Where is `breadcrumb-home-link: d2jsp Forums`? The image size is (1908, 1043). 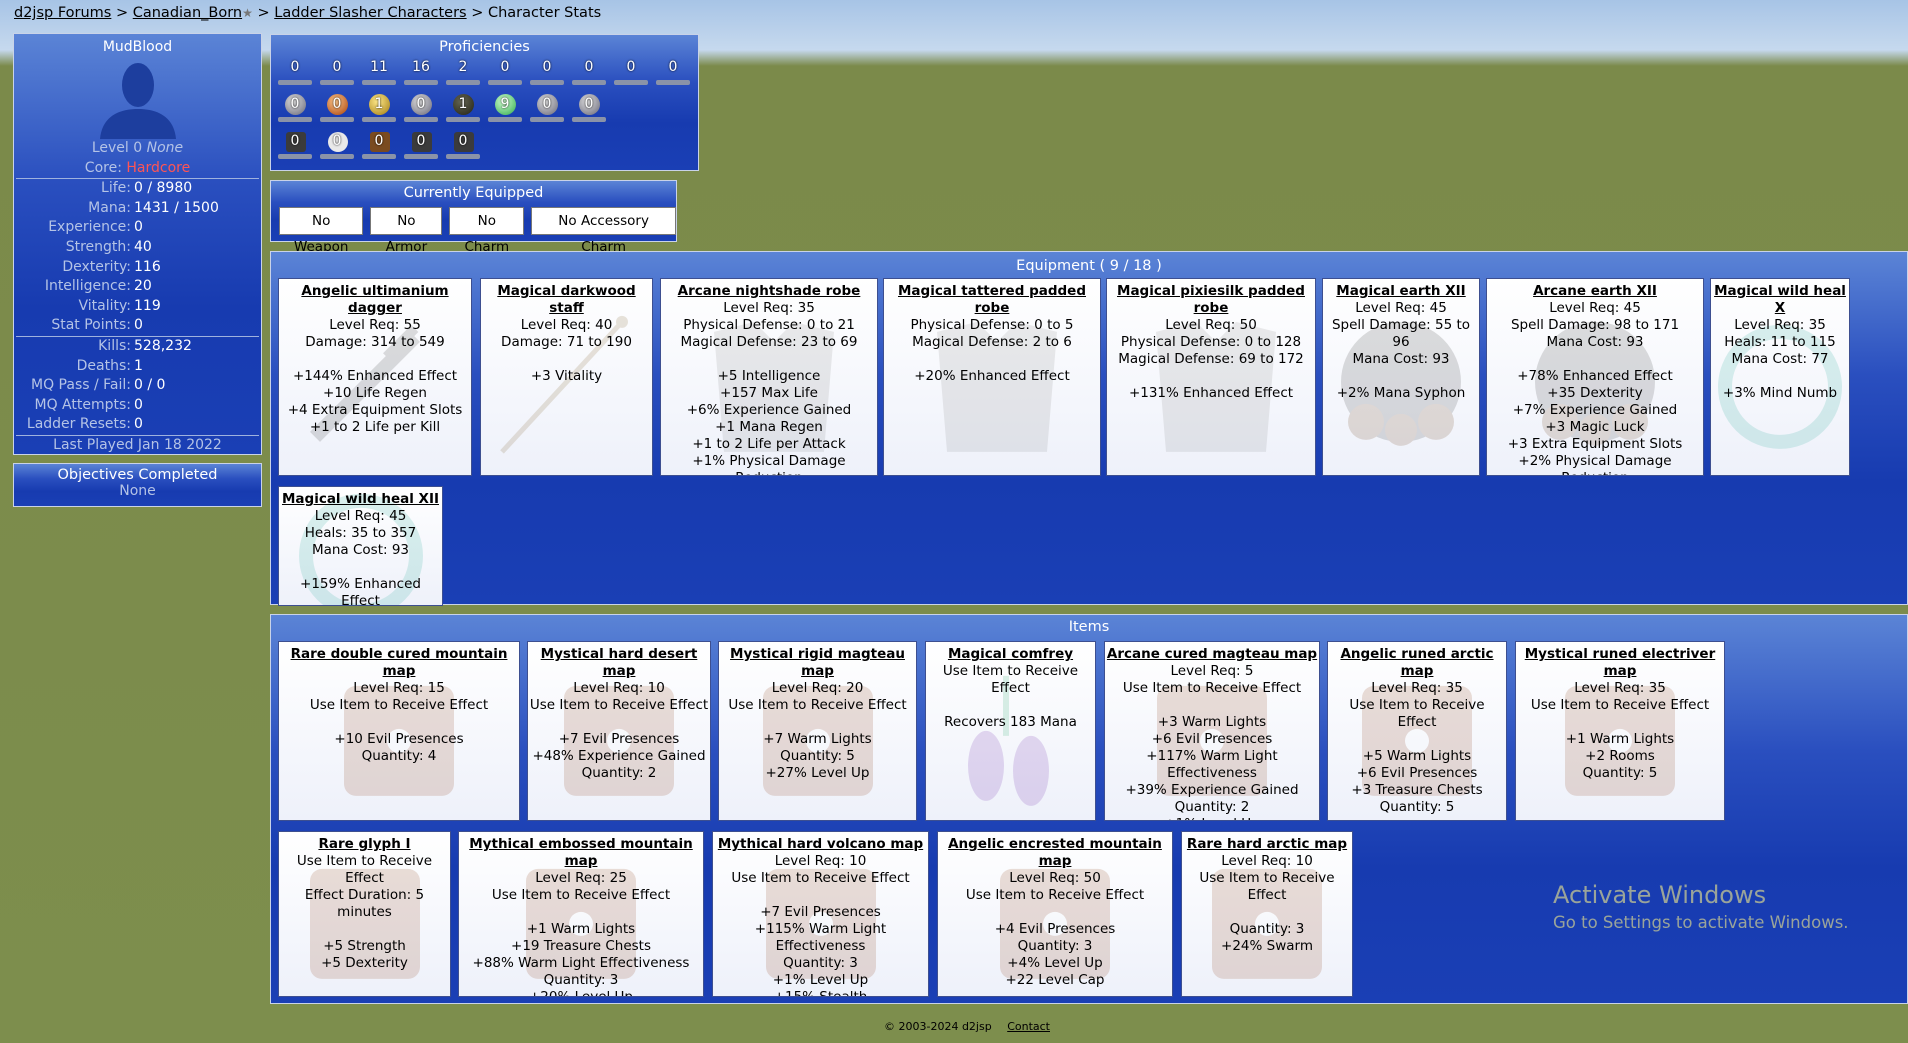 breadcrumb-home-link: d2jsp Forums is located at coordinates (62, 13).